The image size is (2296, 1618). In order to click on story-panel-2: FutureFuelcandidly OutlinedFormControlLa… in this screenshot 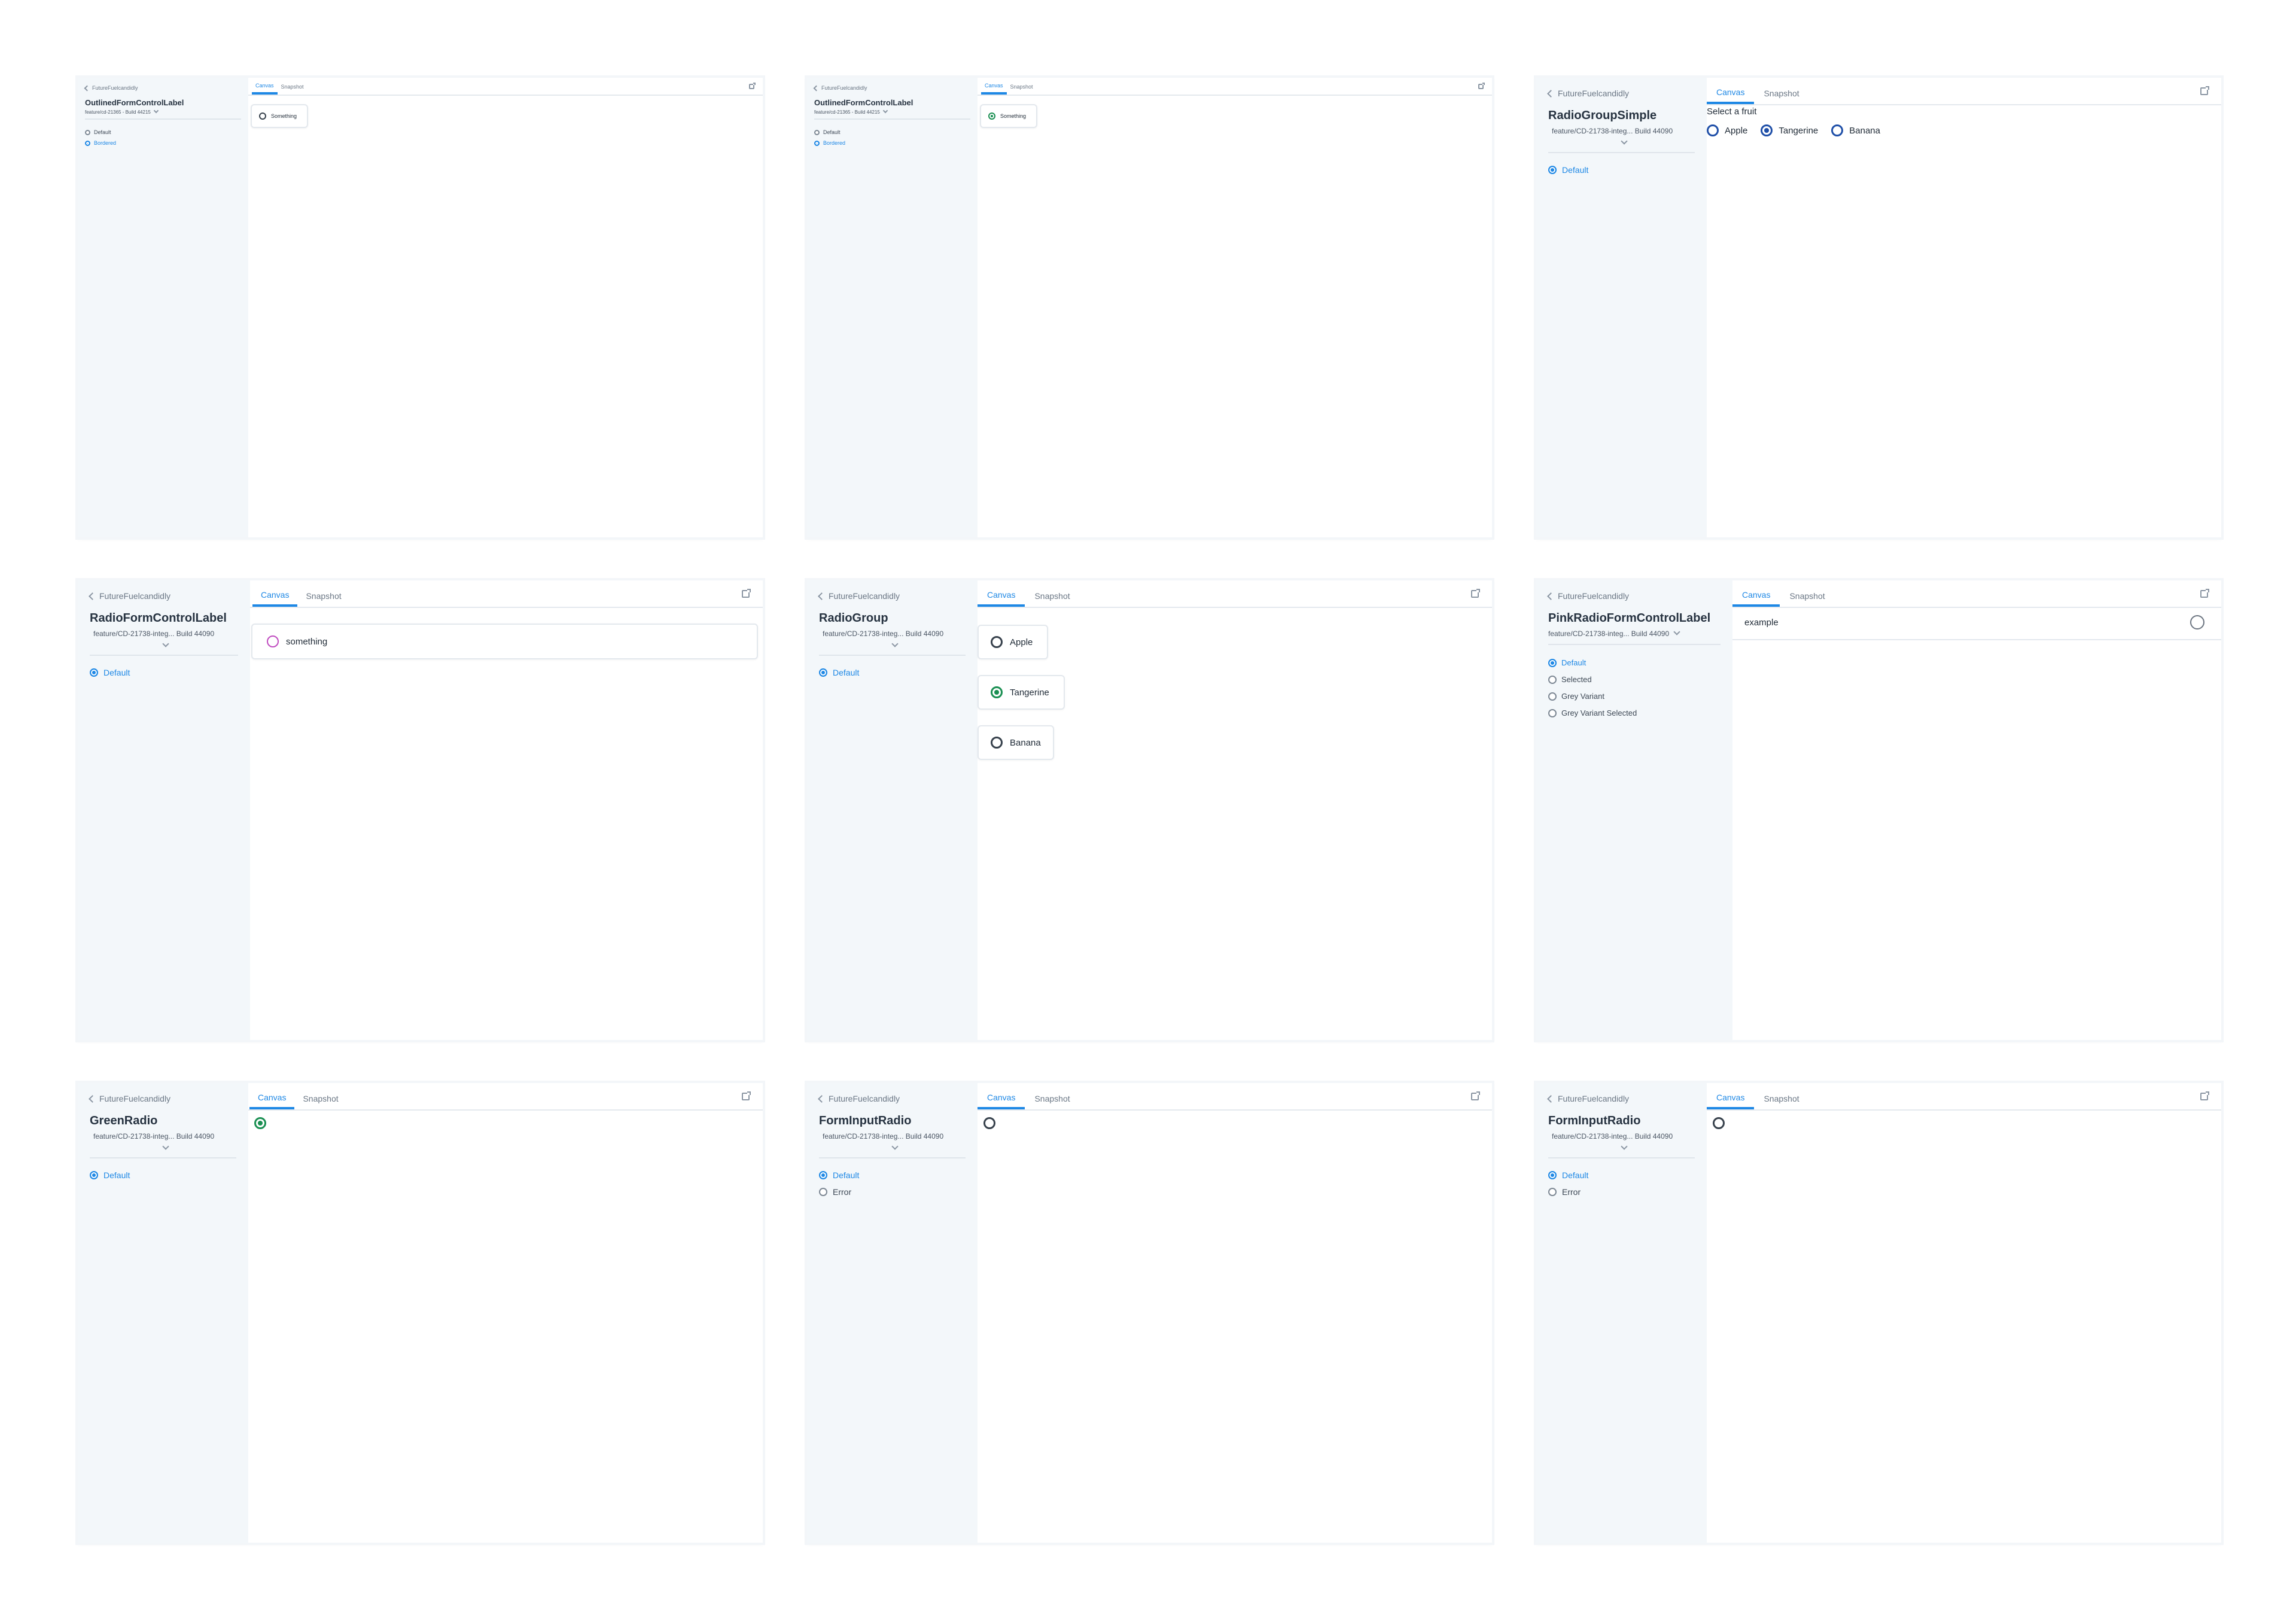, I will do `click(1149, 307)`.